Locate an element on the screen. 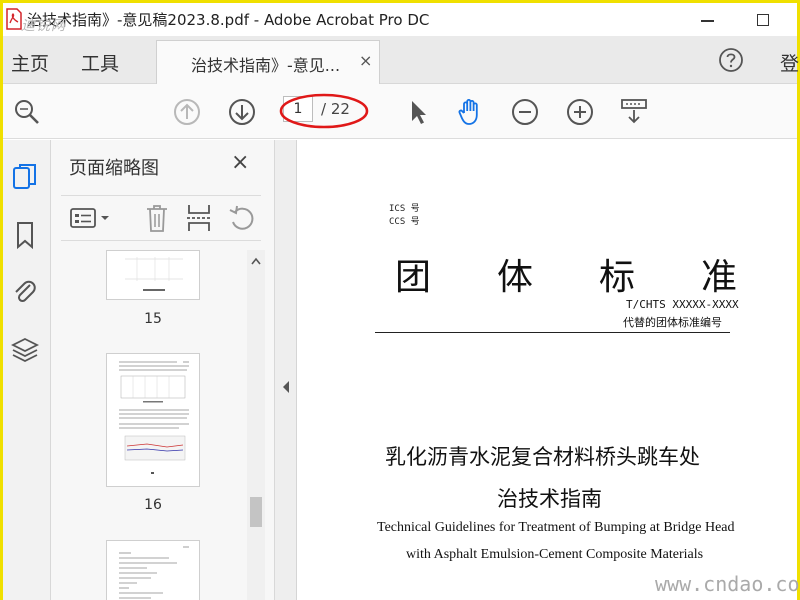  delete-icon is located at coordinates (157, 218).